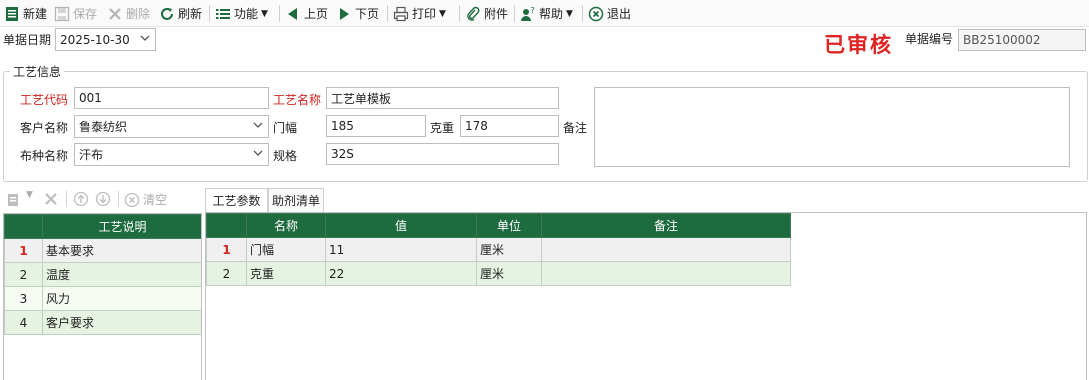 This screenshot has width=1089, height=380. I want to click on table-row: 3 风力, so click(102, 298).